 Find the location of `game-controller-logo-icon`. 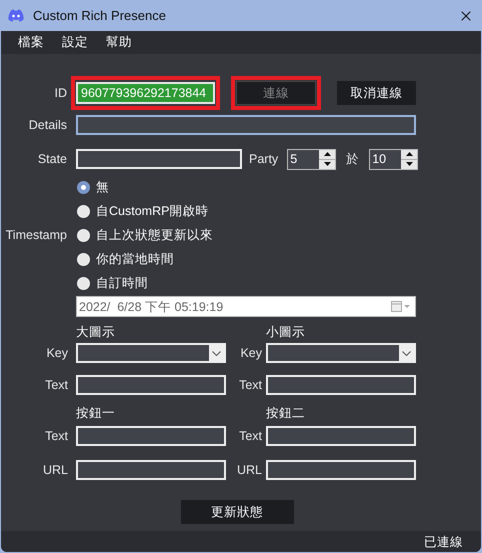

game-controller-logo-icon is located at coordinates (16, 15).